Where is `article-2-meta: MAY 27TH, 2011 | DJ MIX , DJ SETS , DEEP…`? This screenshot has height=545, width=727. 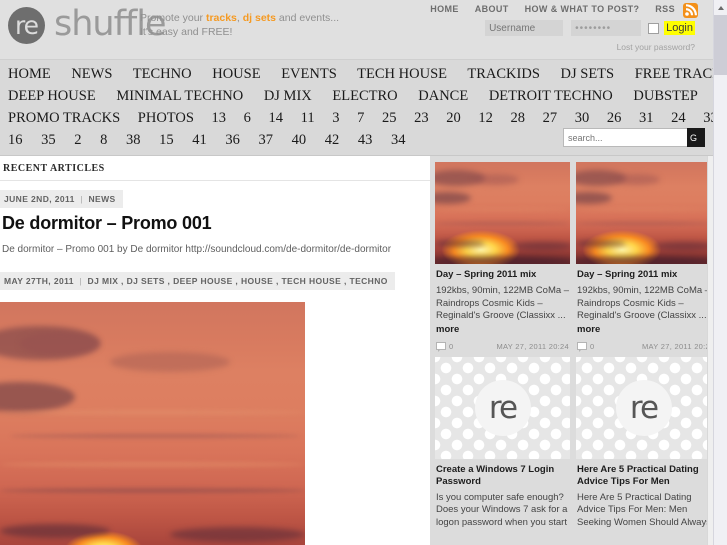
article-2-meta: MAY 27TH, 2011 | DJ MIX , DJ SETS , DEEP… is located at coordinates (197, 281).